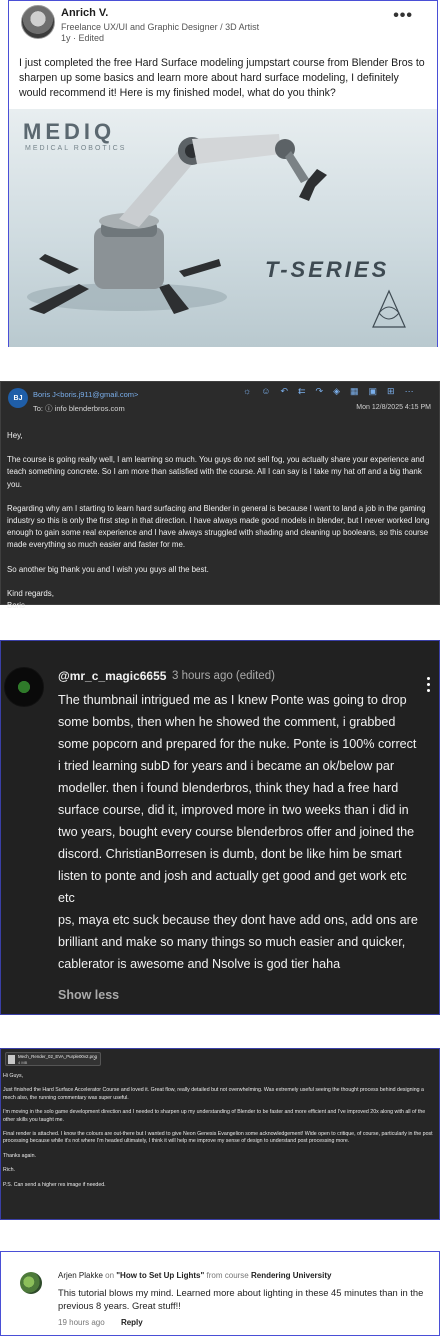 The width and height of the screenshot is (440, 1336). Describe the element at coordinates (16, 606) in the screenshot. I see `email-signature: Boris` at that location.